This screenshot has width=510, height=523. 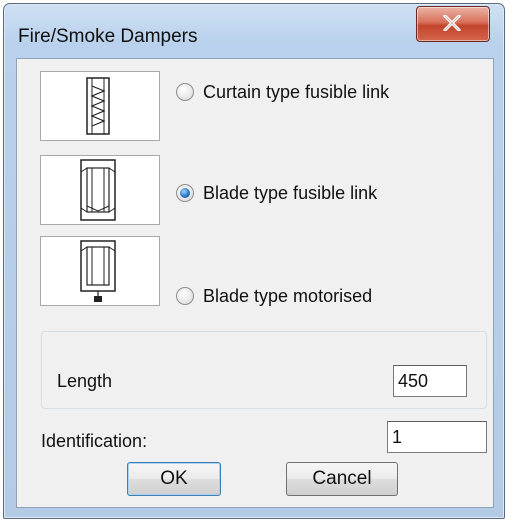 I want to click on radio-blade-motorised, so click(x=185, y=296).